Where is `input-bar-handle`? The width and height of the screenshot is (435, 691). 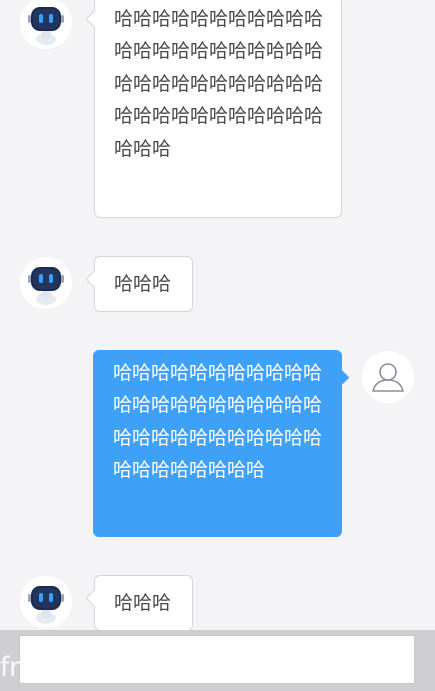 input-bar-handle is located at coordinates (65, 688).